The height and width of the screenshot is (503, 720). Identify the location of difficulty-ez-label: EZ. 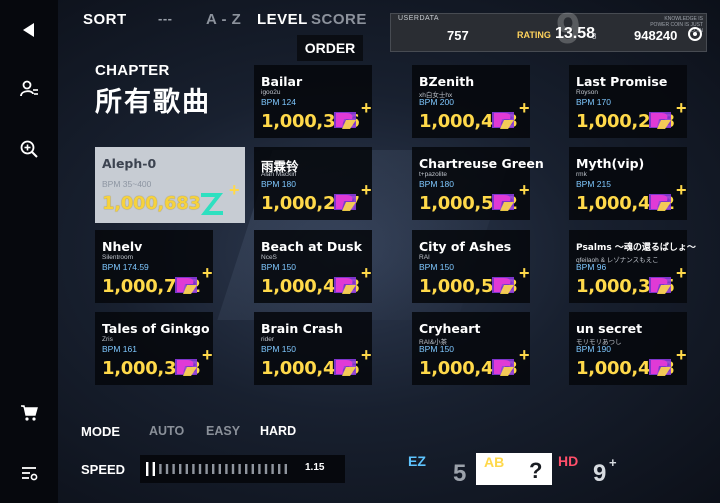
(417, 461).